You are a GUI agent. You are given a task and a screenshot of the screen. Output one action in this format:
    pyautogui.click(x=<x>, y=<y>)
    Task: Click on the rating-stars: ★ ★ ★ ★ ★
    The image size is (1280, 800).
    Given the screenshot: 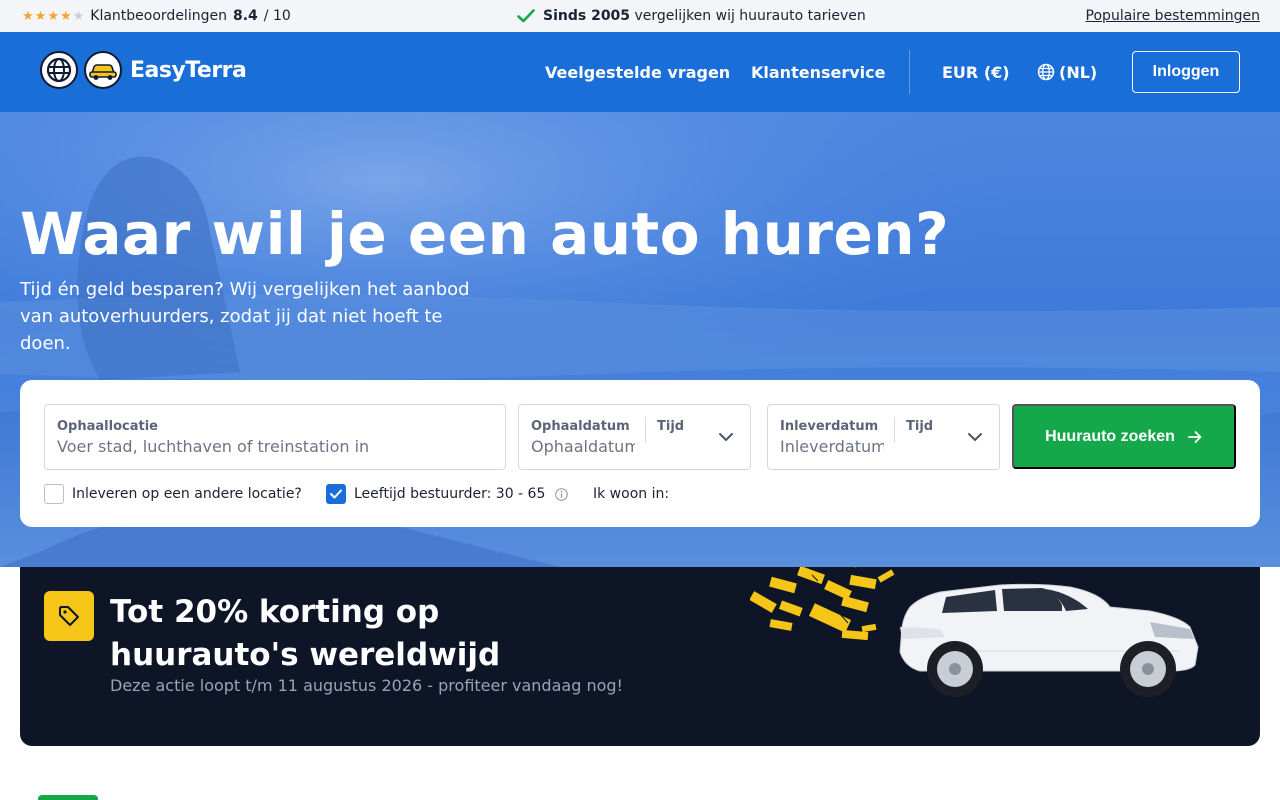 What is the action you would take?
    pyautogui.click(x=53, y=16)
    